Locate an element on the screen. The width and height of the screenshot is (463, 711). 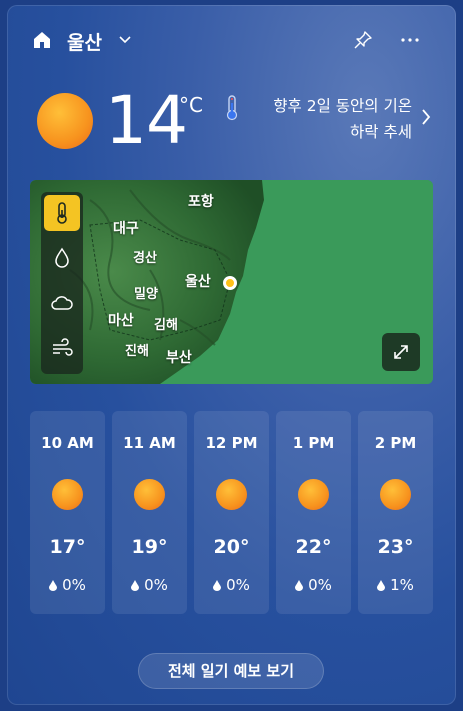
hourly-card: 1 PM 22° 0% is located at coordinates (313, 512).